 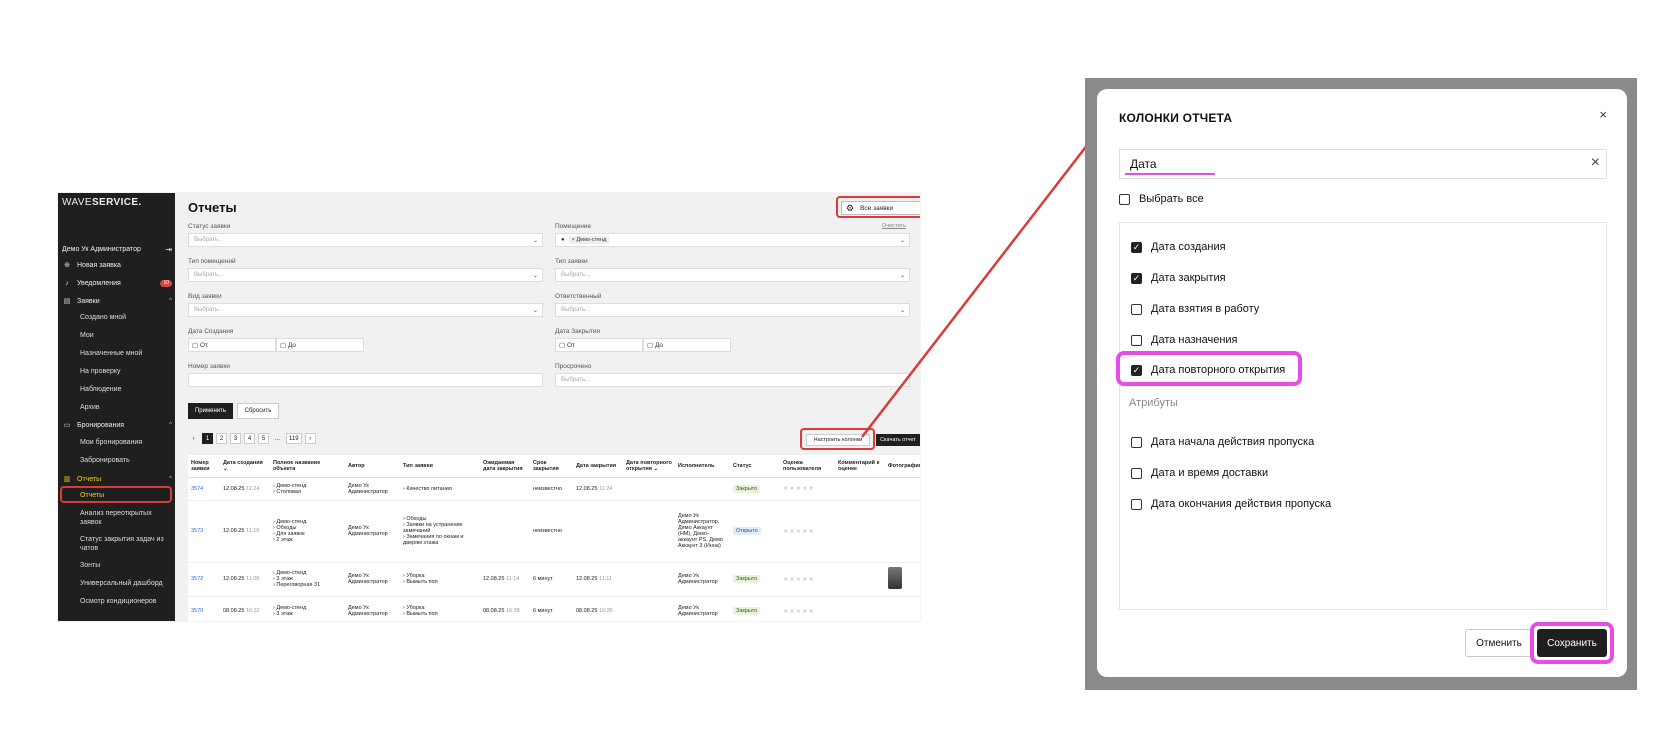 What do you see at coordinates (1184, 340) in the screenshot?
I see `column-option: Дата назначения` at bounding box center [1184, 340].